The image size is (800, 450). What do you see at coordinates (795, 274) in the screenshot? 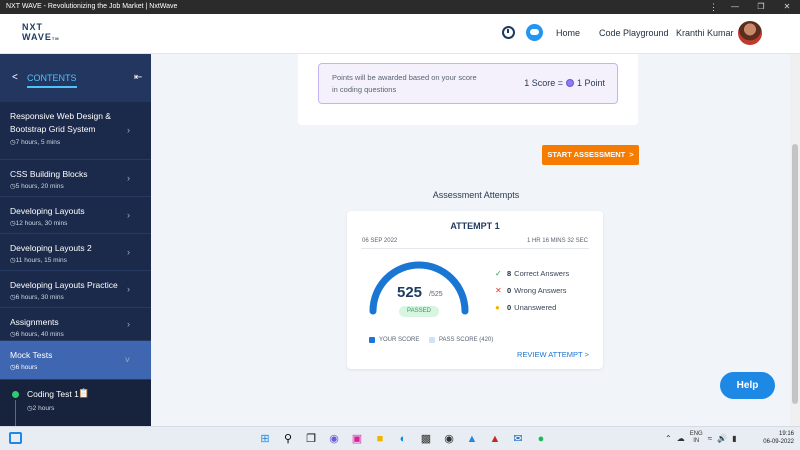
I see `scrollbar-thumb` at bounding box center [795, 274].